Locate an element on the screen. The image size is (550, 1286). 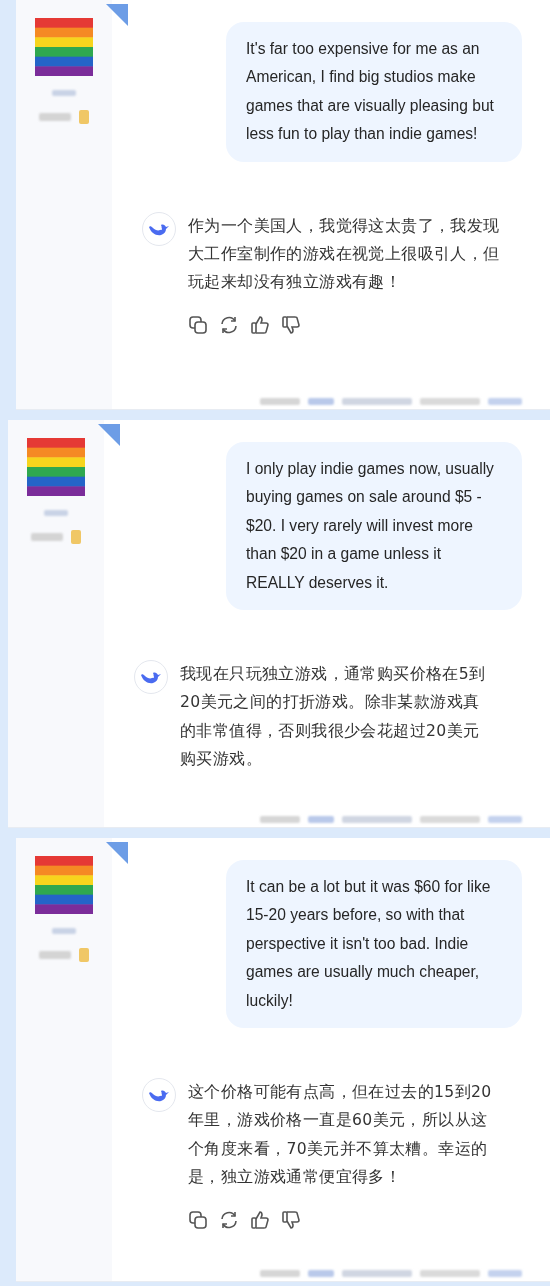
user-message: It's far too expensive for me as an American, I find big studios make games that are visually pleasing but less fun to play than indie games! is located at coordinates (374, 92).